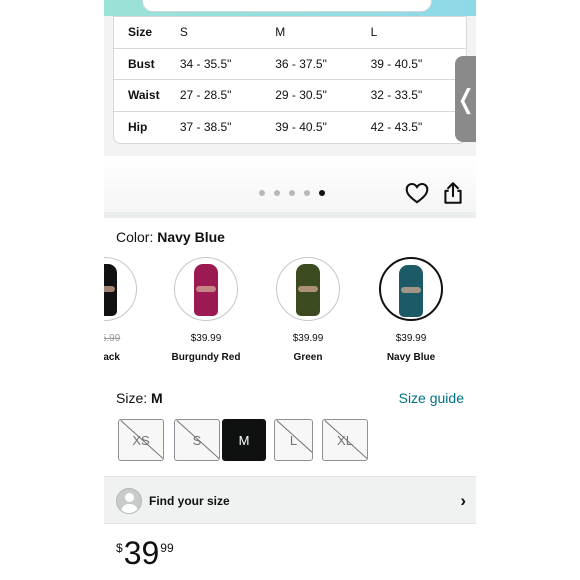 Image resolution: width=580 pixels, height=580 pixels. What do you see at coordinates (206, 357) in the screenshot?
I see `swatch-name: Burgundy Red` at bounding box center [206, 357].